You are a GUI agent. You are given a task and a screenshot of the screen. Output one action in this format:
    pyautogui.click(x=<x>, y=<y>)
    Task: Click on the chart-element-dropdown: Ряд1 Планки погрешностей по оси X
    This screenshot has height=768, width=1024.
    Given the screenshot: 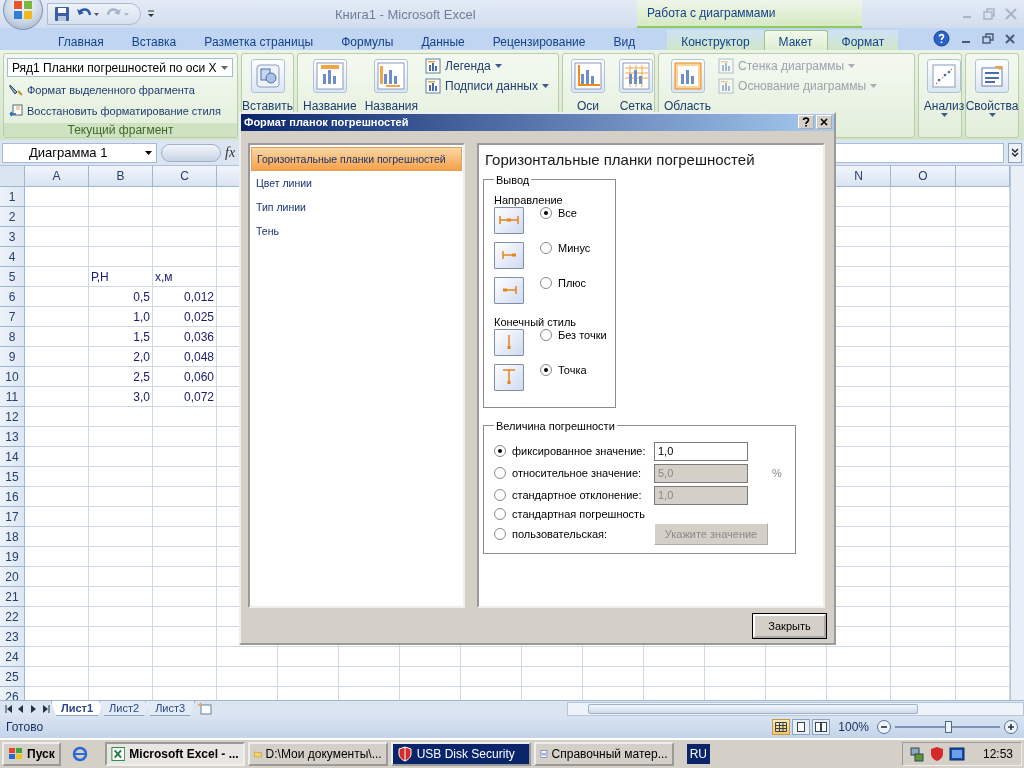 What is the action you would take?
    pyautogui.click(x=120, y=67)
    